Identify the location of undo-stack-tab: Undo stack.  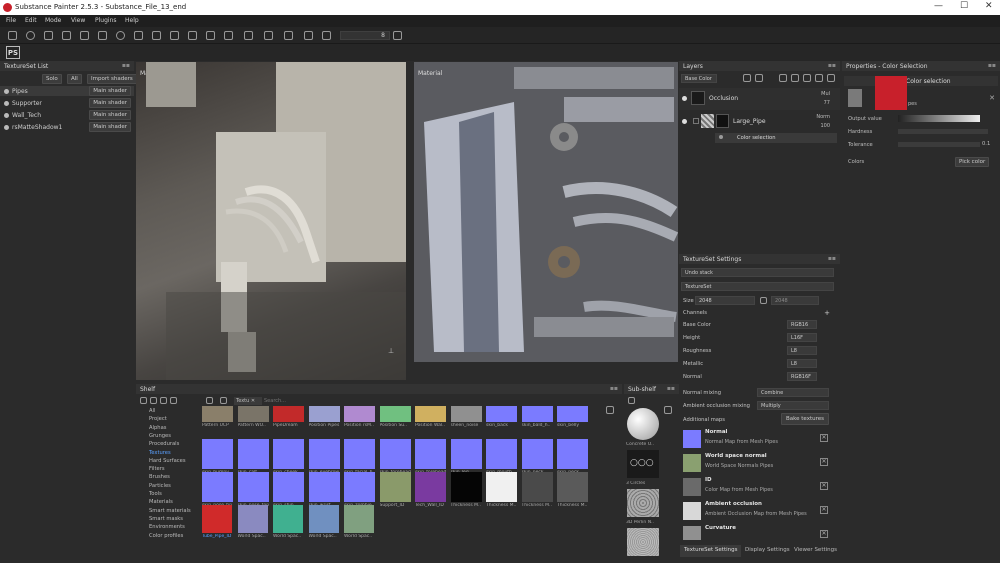
(757, 272).